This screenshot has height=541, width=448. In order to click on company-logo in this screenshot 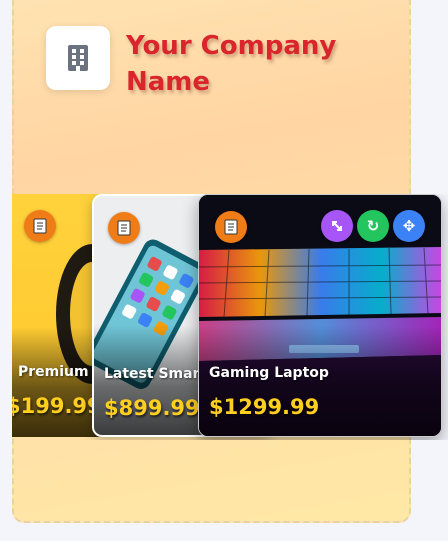, I will do `click(78, 58)`.